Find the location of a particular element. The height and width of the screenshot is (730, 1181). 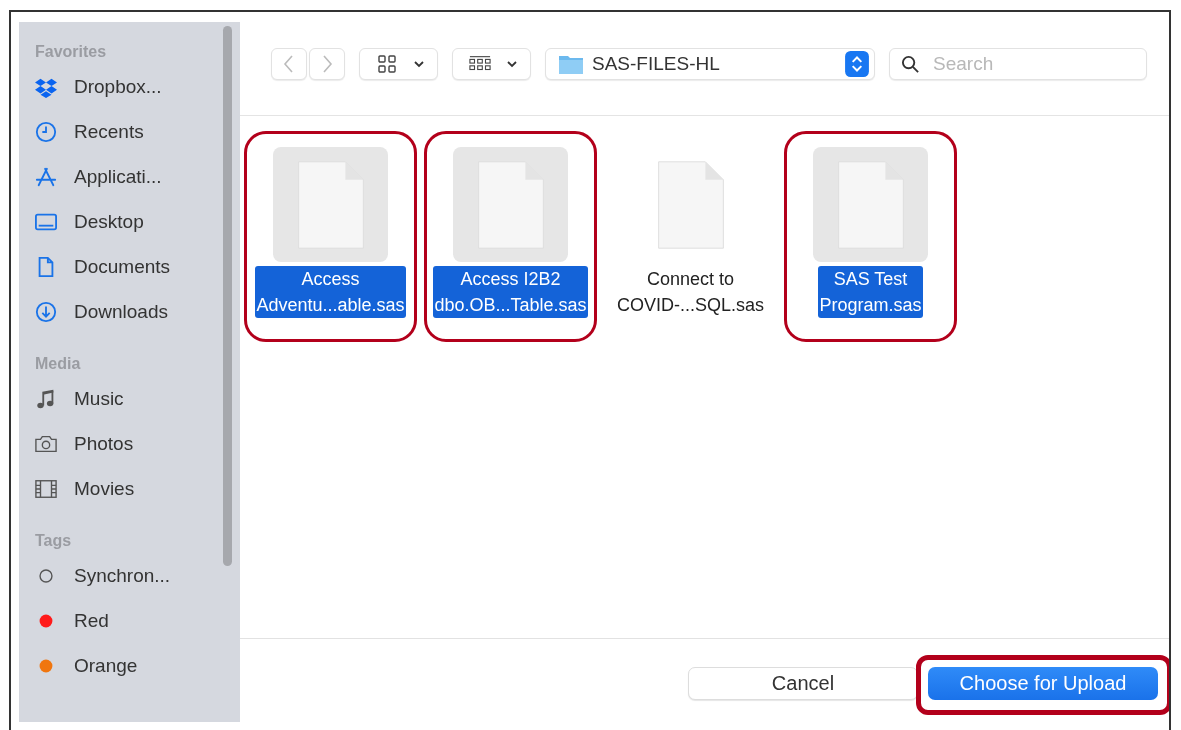

folder-icon is located at coordinates (571, 64).